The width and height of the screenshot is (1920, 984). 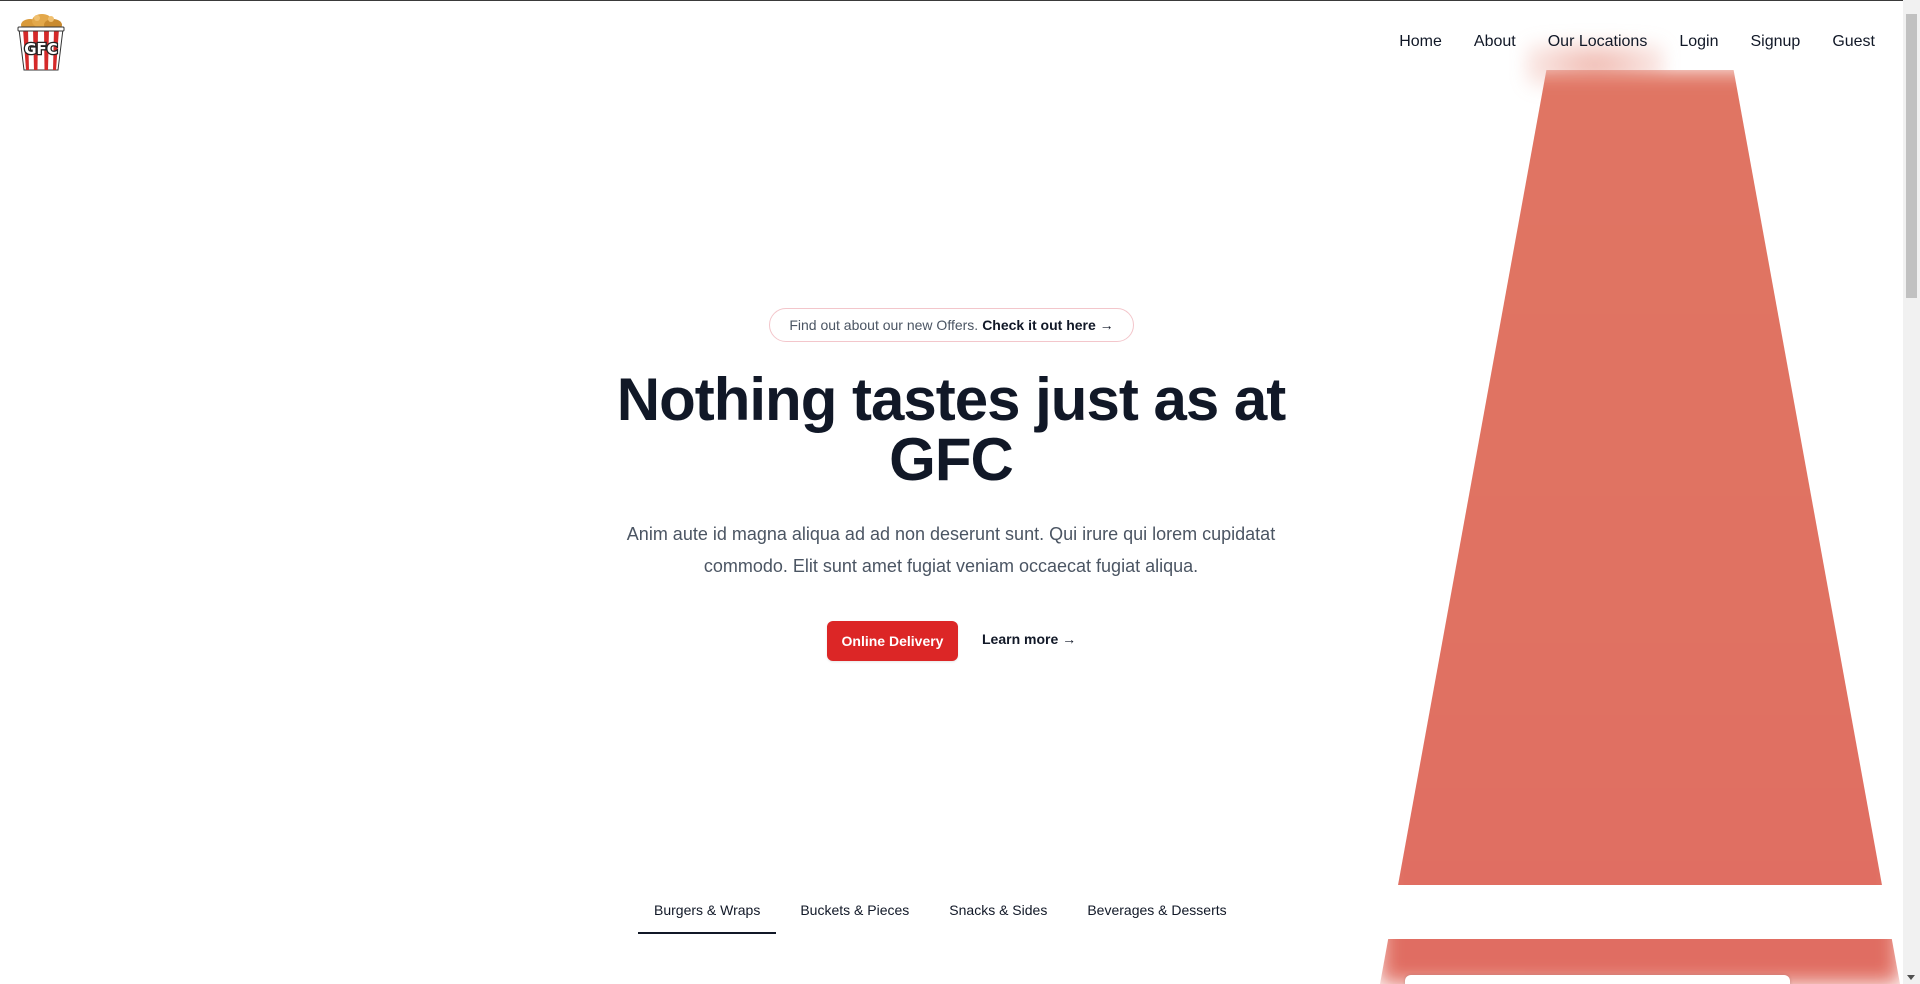 I want to click on window-top-border, so click(x=960, y=0).